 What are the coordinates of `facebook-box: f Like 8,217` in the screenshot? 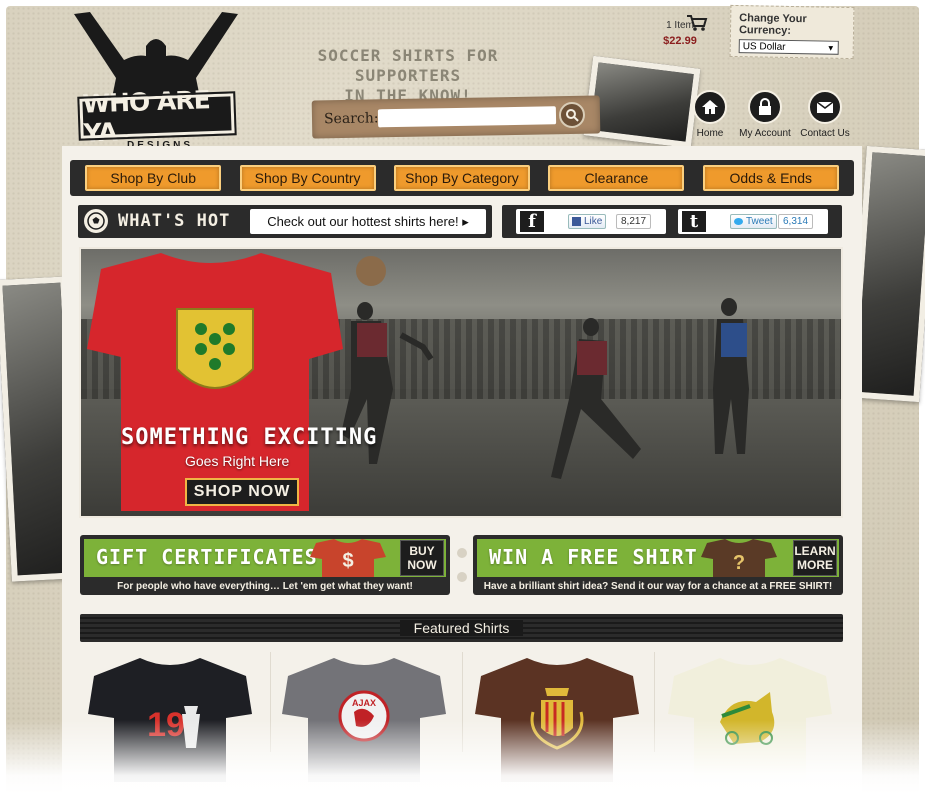 It's located at (591, 221).